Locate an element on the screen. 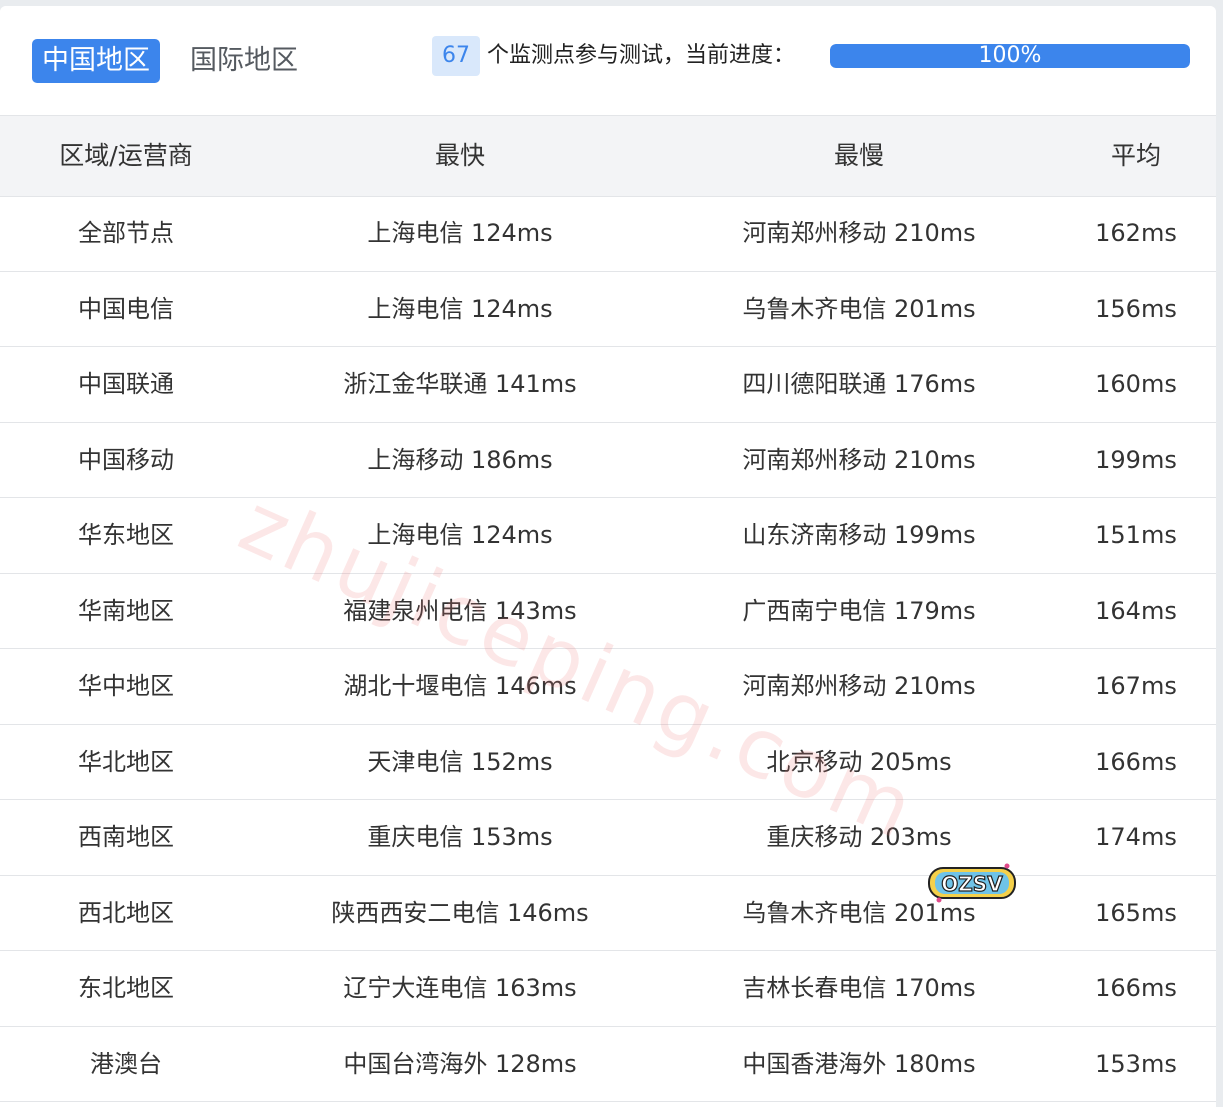 The image size is (1223, 1107). table-row: 中国电信 上海电信 124ms 乌鲁木齐电信 201ms 156ms is located at coordinates (608, 309).